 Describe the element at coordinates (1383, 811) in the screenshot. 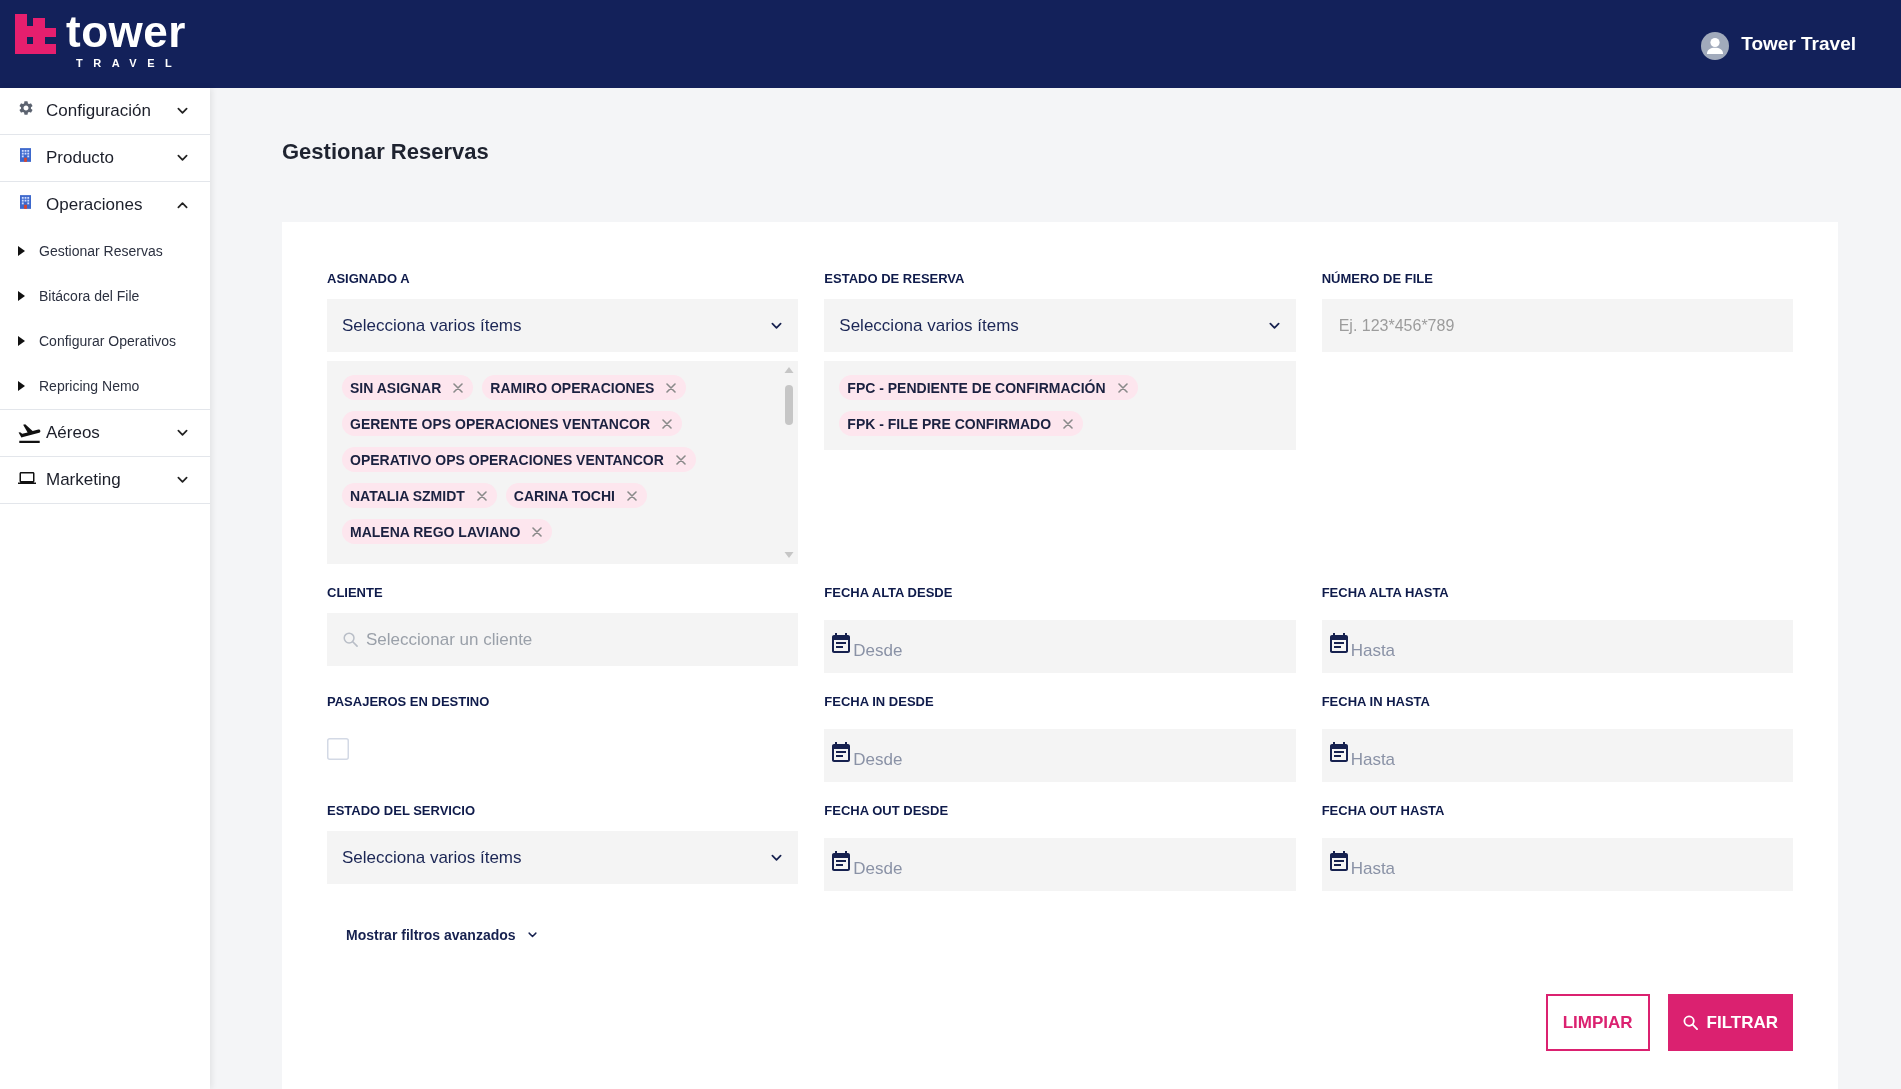

I see `field-label: FECHA OUT HASTA` at that location.